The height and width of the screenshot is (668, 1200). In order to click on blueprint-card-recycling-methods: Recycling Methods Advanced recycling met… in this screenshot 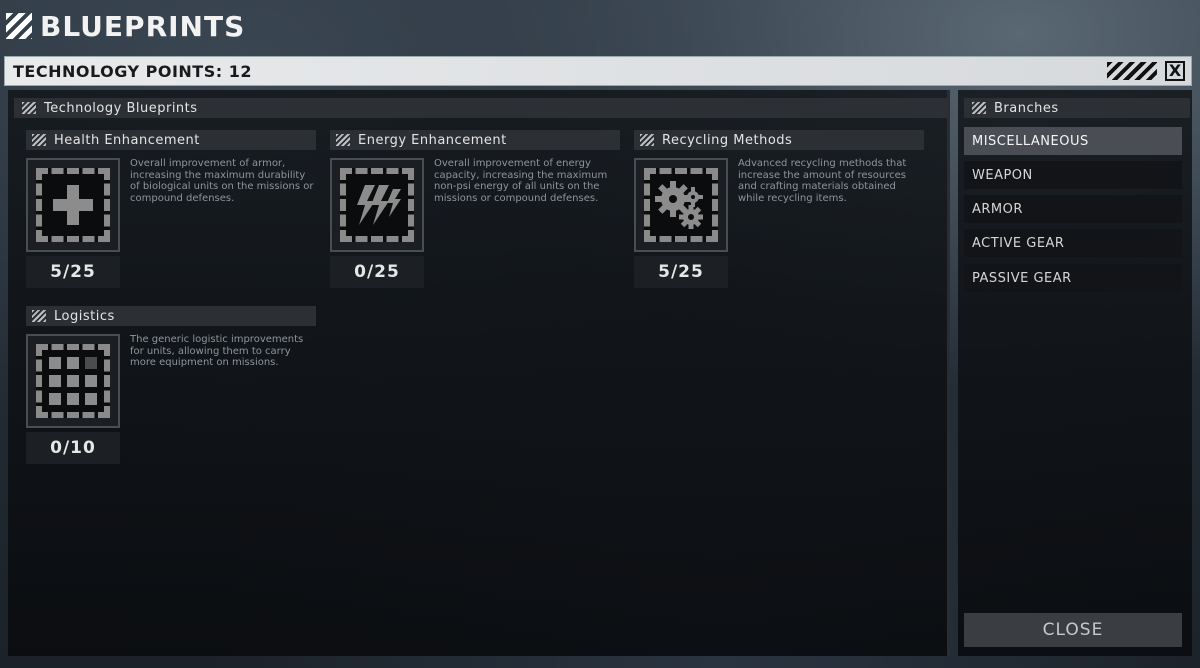, I will do `click(779, 210)`.